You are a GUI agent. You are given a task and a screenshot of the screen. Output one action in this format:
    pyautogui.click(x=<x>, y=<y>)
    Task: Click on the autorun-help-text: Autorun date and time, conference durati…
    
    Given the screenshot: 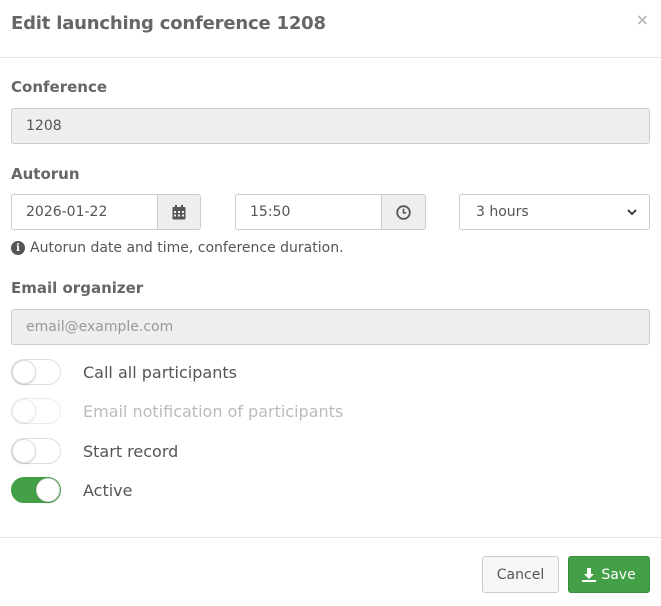 What is the action you would take?
    pyautogui.click(x=187, y=248)
    